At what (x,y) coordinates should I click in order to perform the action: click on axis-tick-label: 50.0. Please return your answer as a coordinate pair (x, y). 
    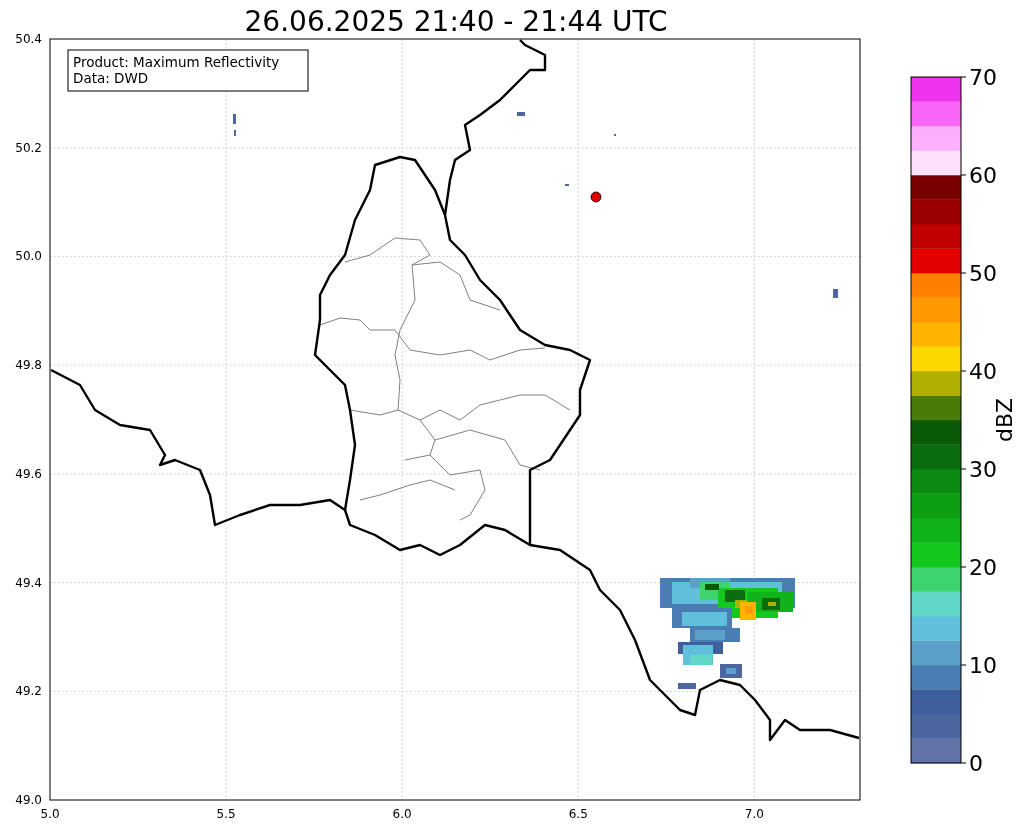
    Looking at the image, I should click on (28, 256).